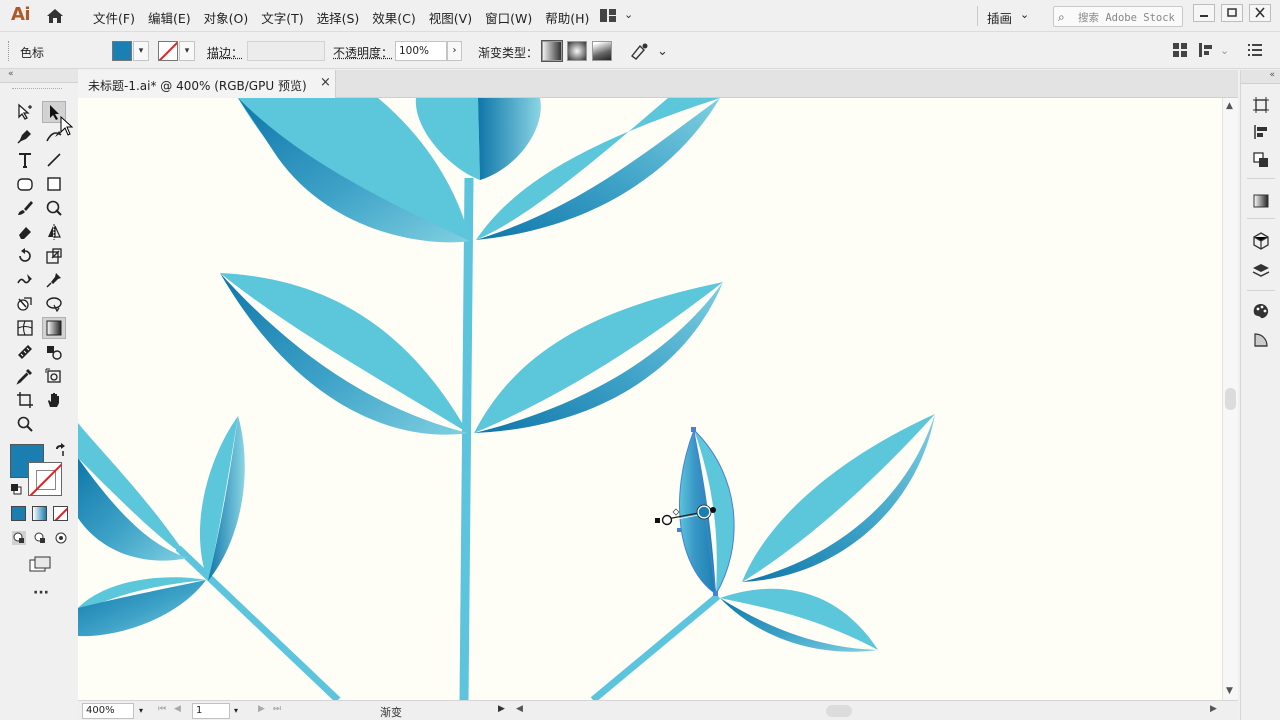  What do you see at coordinates (54, 304) in the screenshot?
I see `live-paint-tool` at bounding box center [54, 304].